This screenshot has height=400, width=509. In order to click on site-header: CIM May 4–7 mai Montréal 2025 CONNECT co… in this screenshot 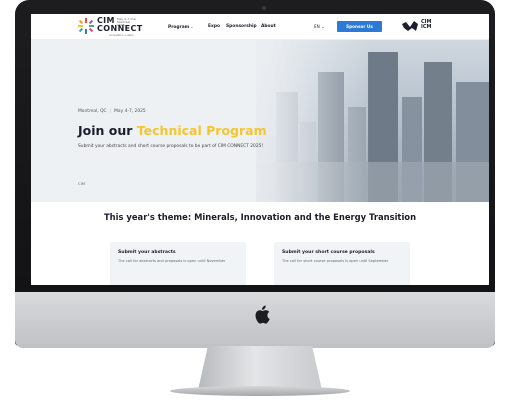, I will do `click(260, 27)`.